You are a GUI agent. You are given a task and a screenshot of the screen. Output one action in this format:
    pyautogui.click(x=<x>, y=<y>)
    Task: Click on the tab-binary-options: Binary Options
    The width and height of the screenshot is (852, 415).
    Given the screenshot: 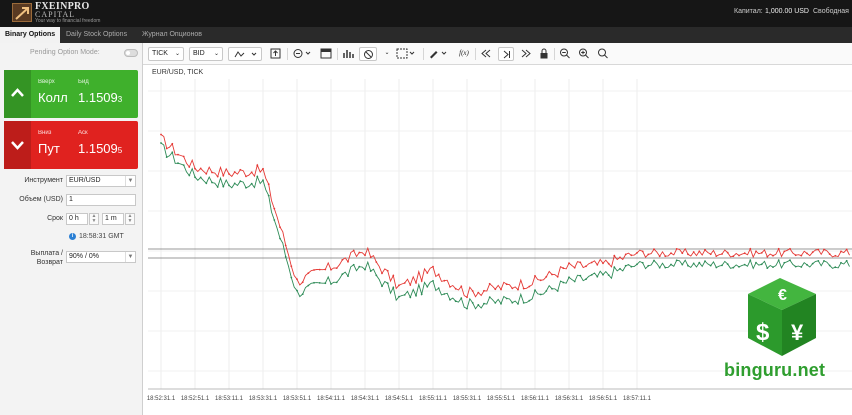 What is the action you would take?
    pyautogui.click(x=30, y=35)
    